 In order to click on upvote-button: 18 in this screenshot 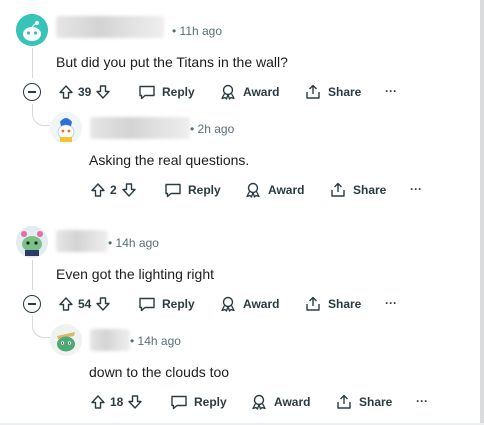, I will do `click(116, 402)`.